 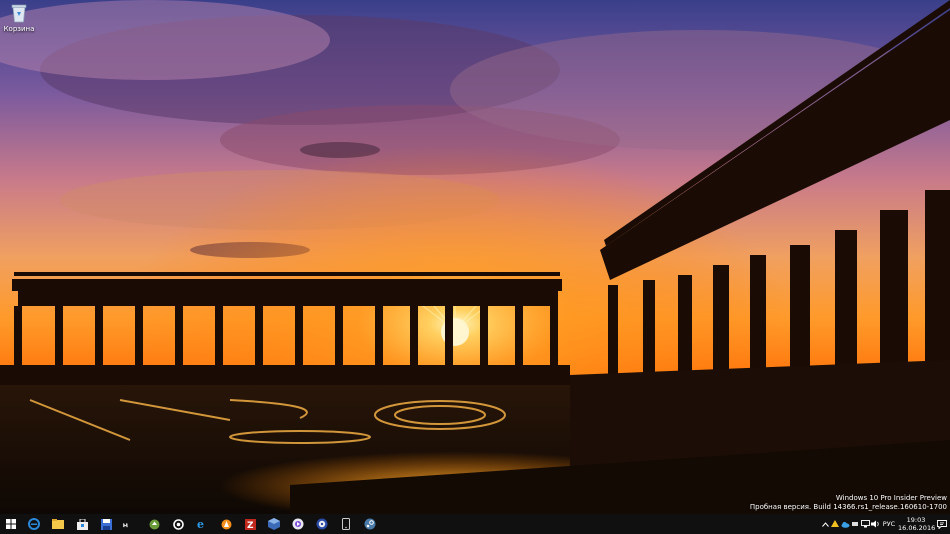 I want to click on speaker-icon, so click(x=874, y=524).